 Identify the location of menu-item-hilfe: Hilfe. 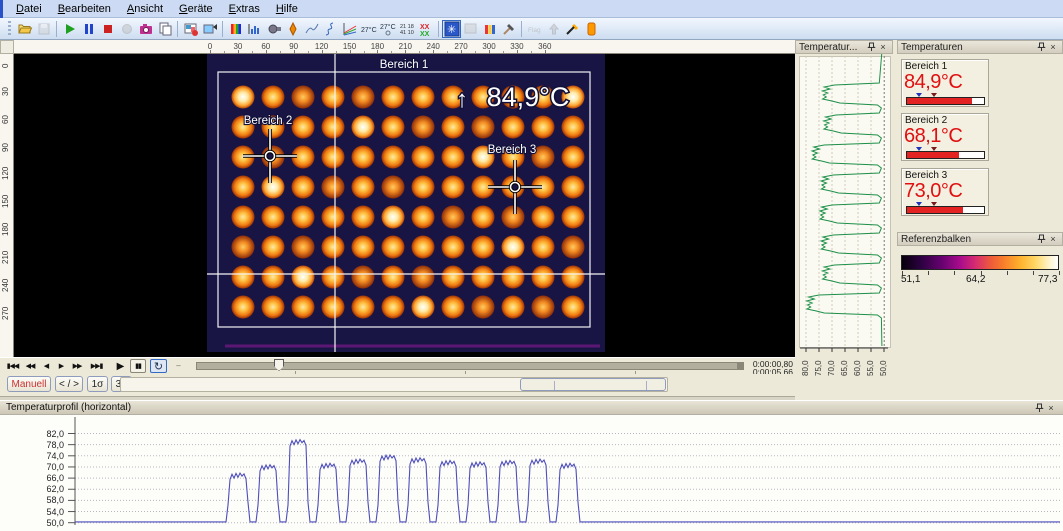
(287, 9).